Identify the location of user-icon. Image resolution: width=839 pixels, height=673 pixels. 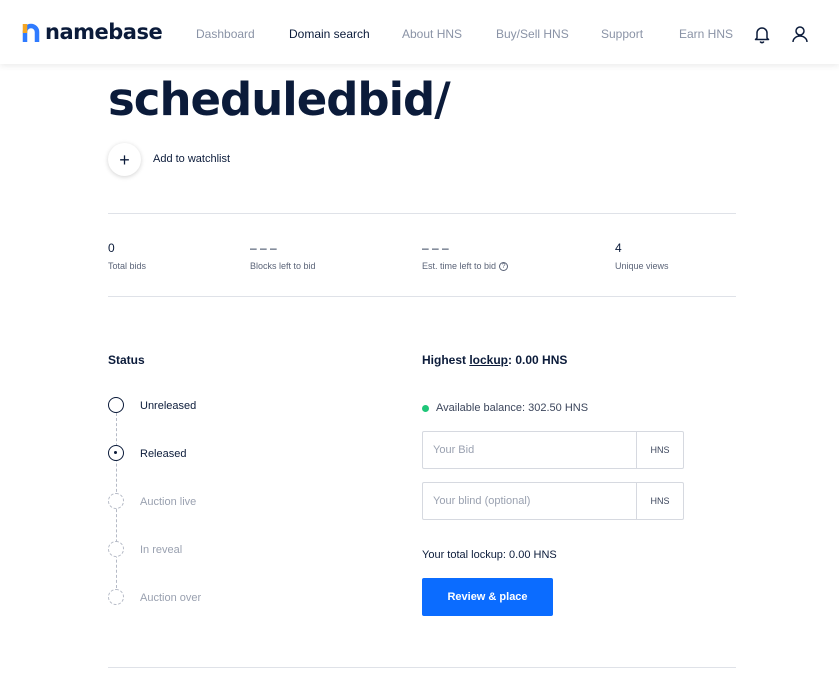
(800, 34).